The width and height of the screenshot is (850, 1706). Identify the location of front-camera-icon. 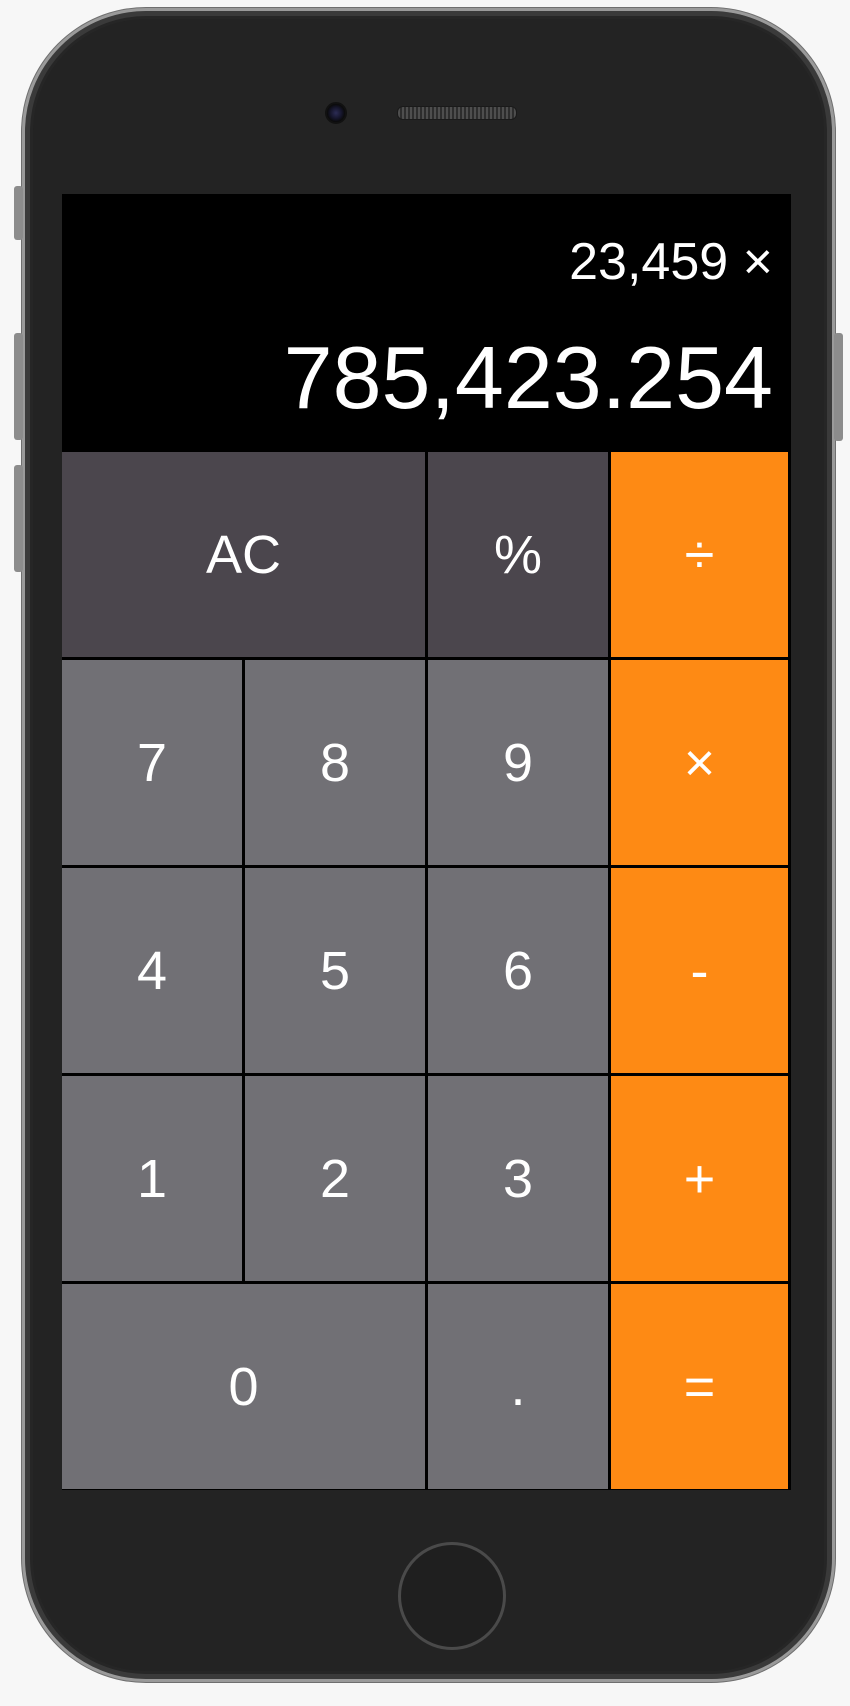
(336, 113).